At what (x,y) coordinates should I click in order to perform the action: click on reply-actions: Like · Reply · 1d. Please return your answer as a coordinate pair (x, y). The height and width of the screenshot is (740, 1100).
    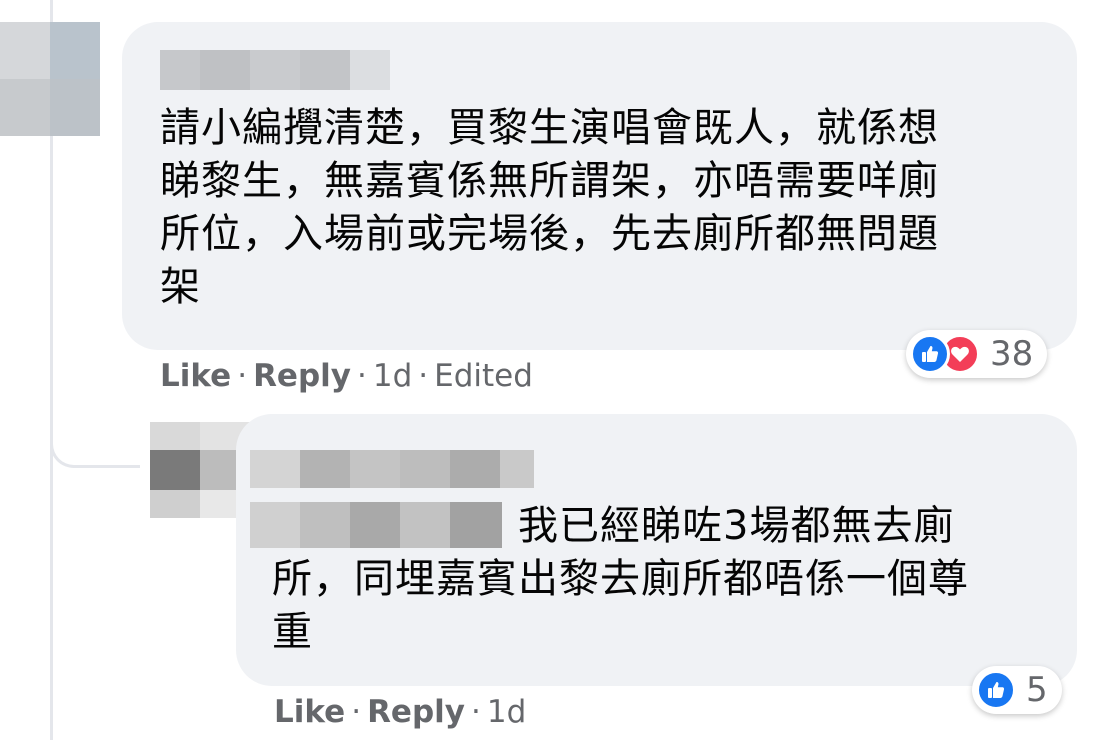
    Looking at the image, I should click on (400, 712).